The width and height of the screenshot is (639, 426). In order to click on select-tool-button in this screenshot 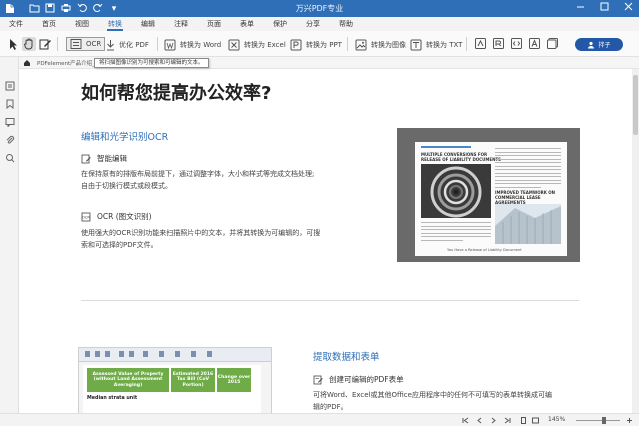, I will do `click(13, 44)`.